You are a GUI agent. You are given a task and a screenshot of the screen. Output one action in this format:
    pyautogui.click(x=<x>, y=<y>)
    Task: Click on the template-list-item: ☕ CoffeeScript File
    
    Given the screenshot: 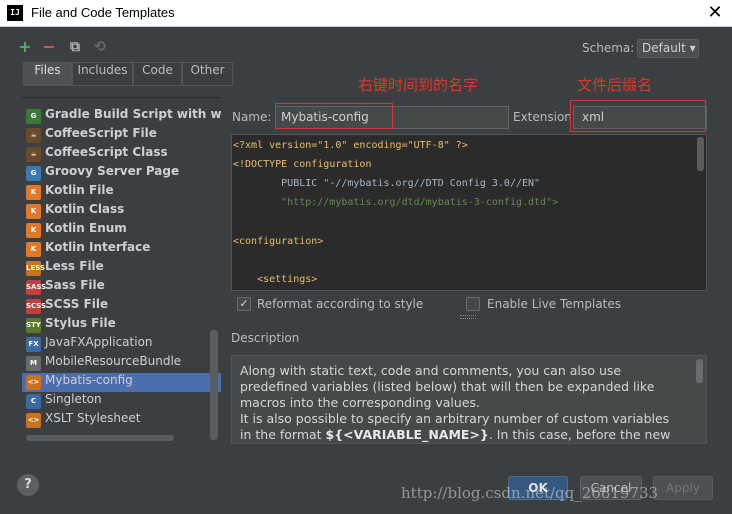 What is the action you would take?
    pyautogui.click(x=121, y=135)
    